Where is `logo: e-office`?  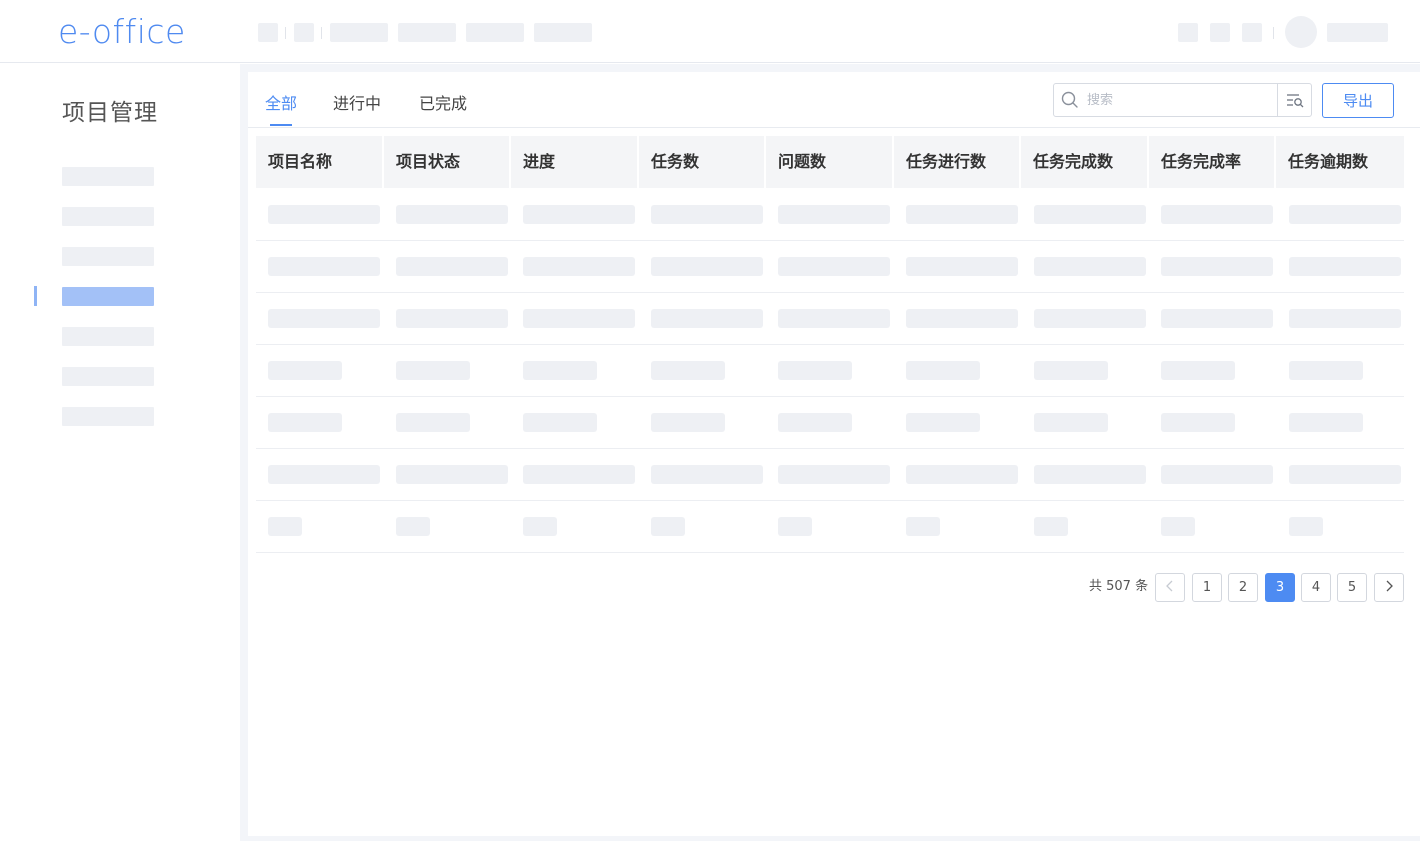
logo: e-office is located at coordinates (122, 32).